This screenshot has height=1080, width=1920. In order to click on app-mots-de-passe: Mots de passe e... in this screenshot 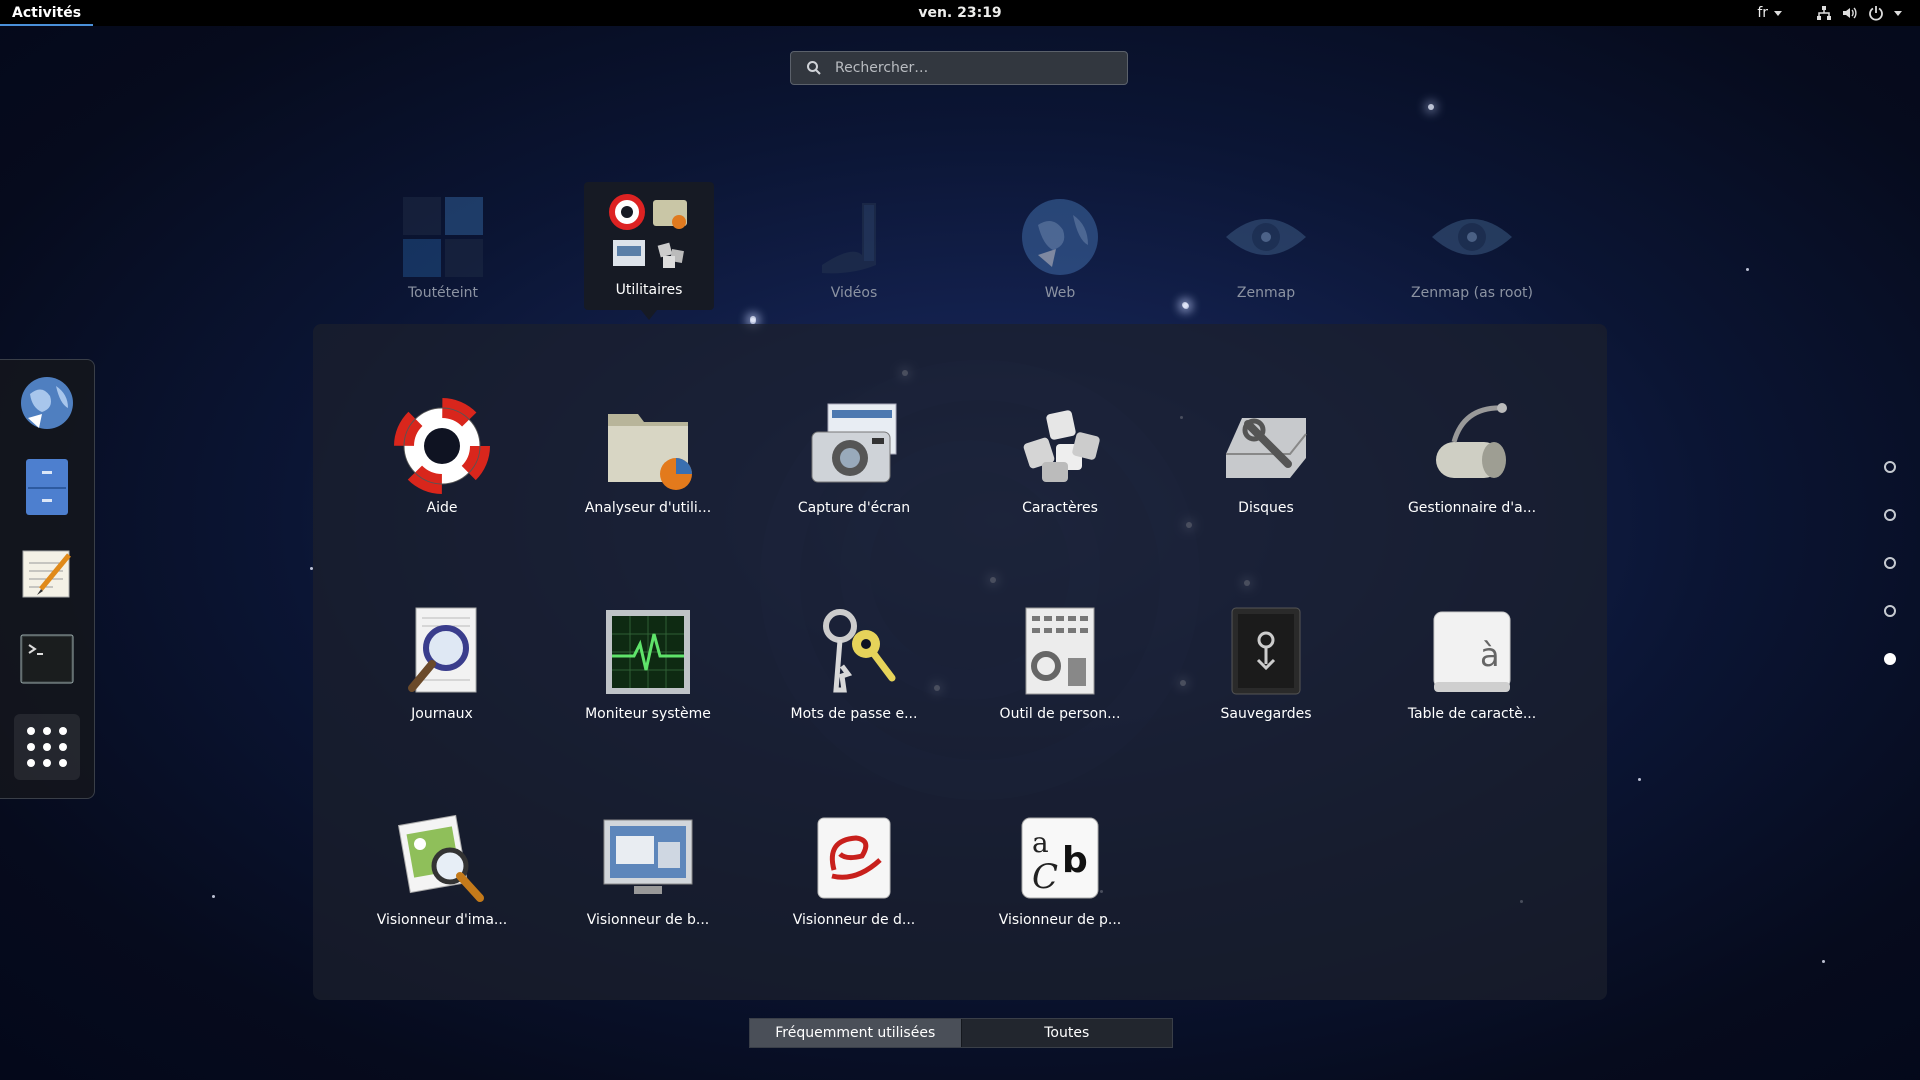, I will do `click(854, 663)`.